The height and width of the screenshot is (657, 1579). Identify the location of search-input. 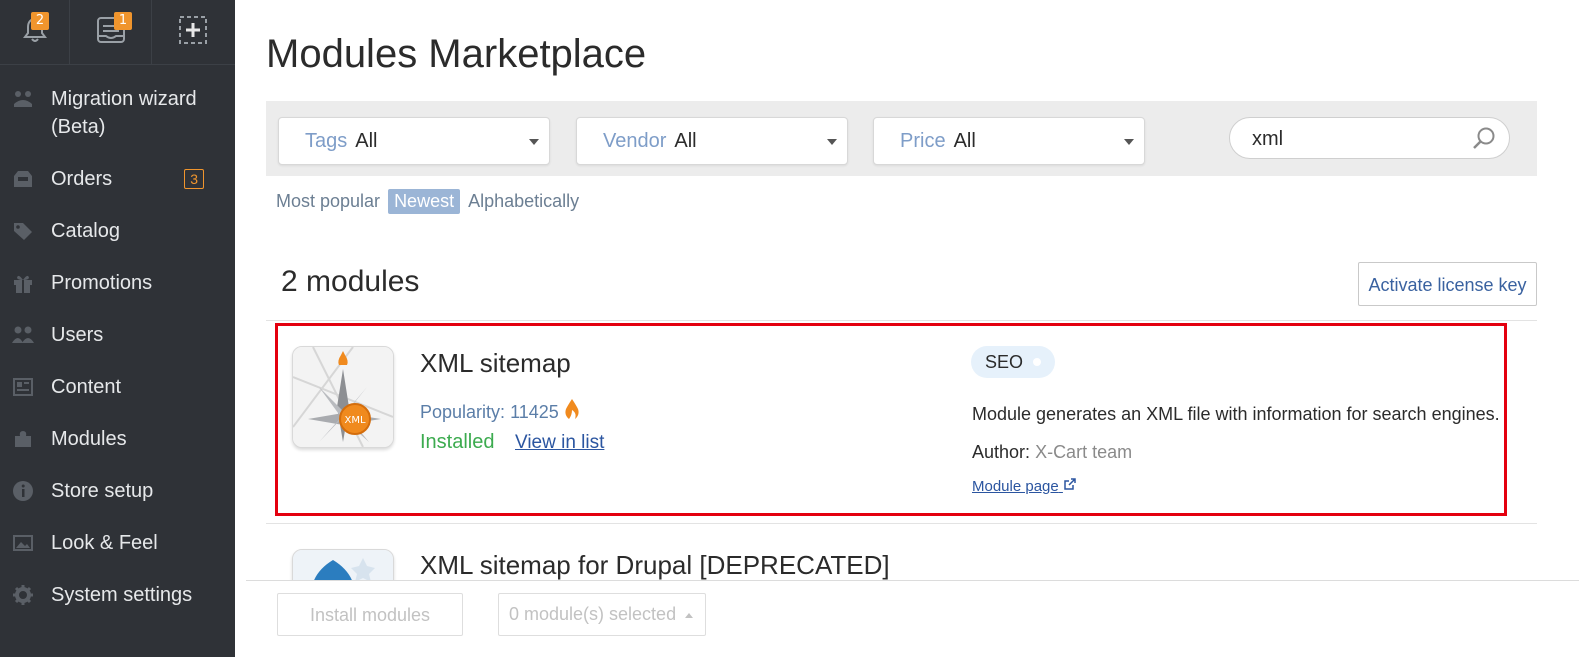
(1357, 139).